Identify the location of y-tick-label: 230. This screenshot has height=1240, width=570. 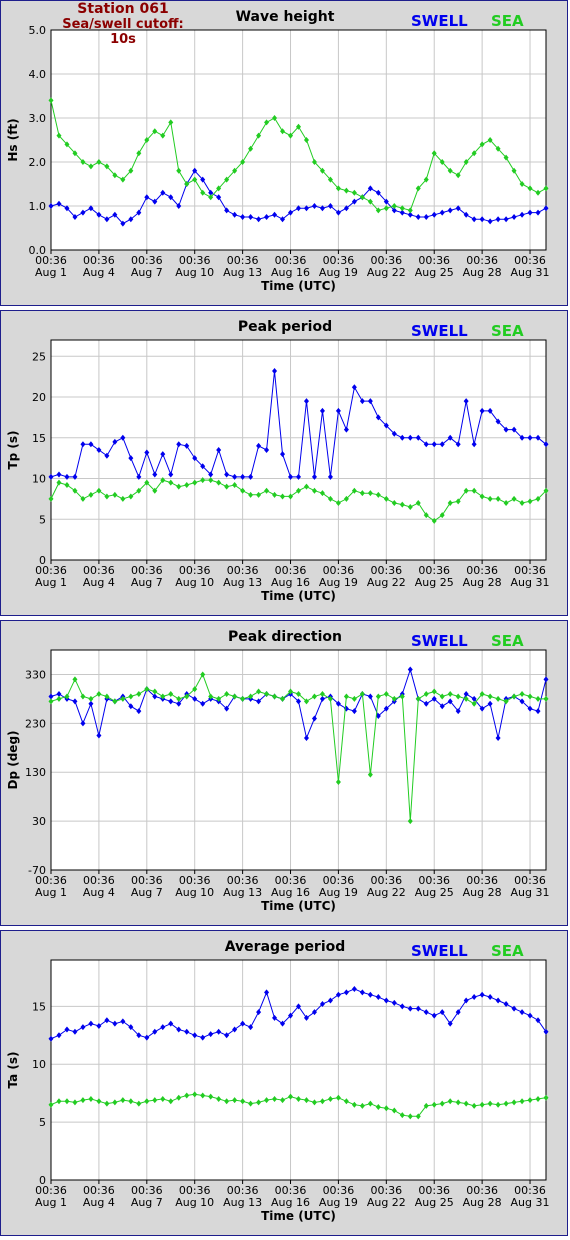
(35, 723).